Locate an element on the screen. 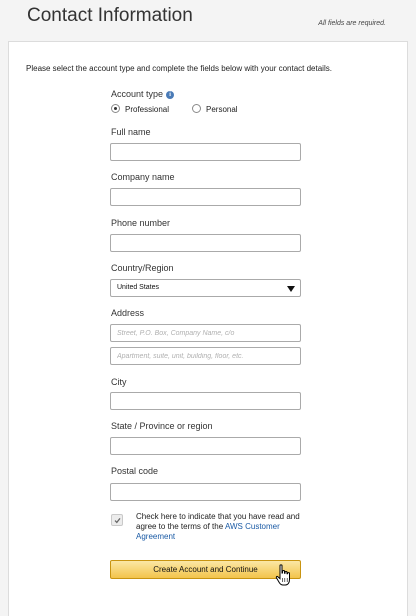 This screenshot has width=416, height=616. radio-personal-label: Personal is located at coordinates (222, 109).